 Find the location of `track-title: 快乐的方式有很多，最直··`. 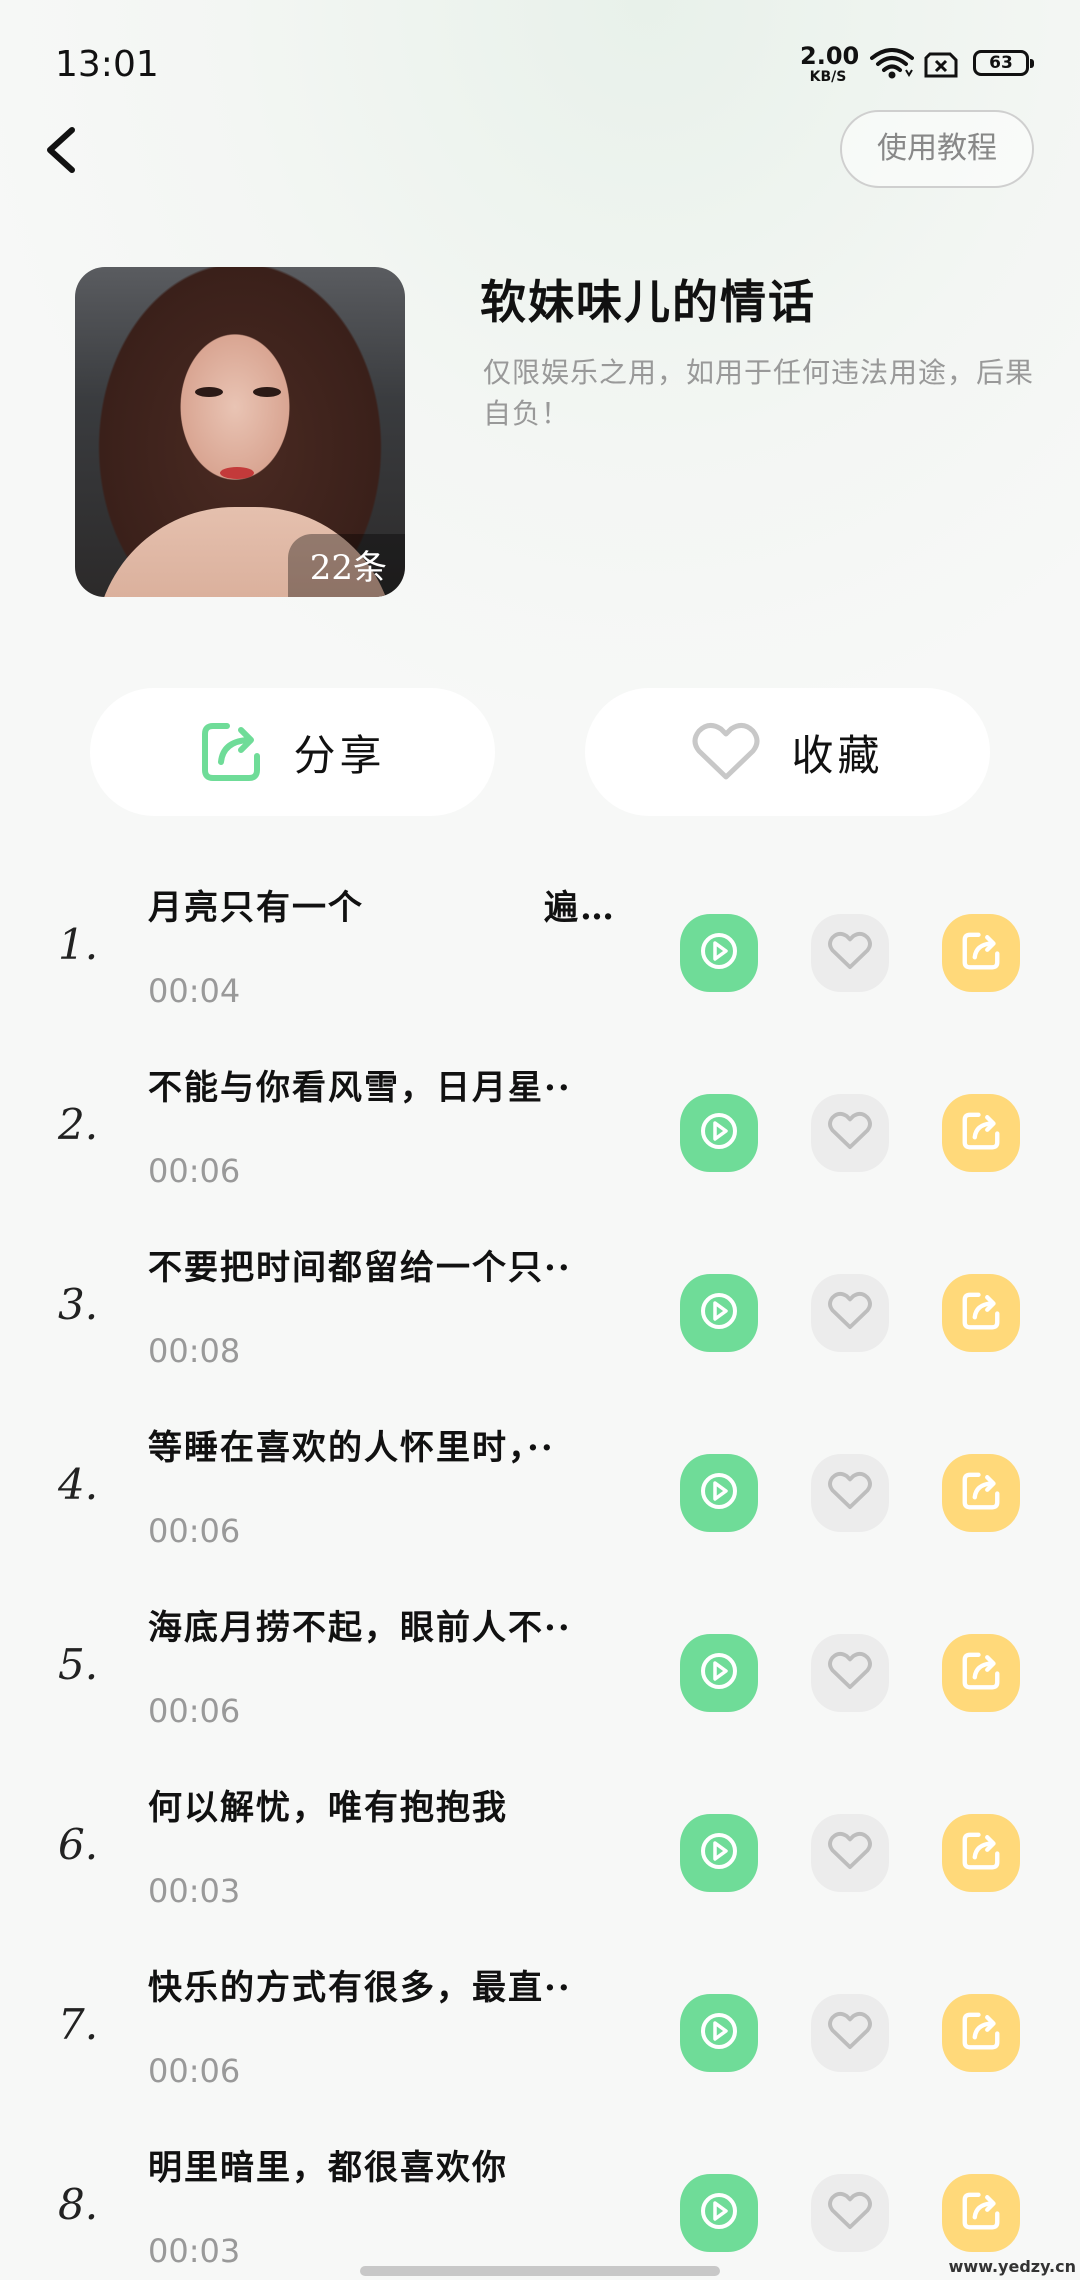

track-title: 快乐的方式有很多，最直·· is located at coordinates (360, 1988).